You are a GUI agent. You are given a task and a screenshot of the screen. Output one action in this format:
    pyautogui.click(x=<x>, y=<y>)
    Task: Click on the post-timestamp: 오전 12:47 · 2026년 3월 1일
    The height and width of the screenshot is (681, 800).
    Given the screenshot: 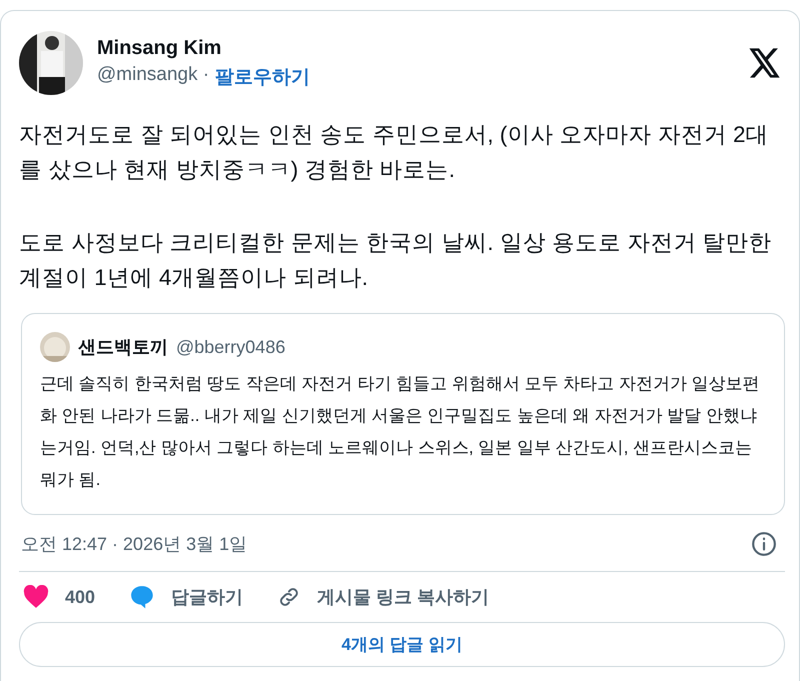 What is the action you would take?
    pyautogui.click(x=134, y=544)
    